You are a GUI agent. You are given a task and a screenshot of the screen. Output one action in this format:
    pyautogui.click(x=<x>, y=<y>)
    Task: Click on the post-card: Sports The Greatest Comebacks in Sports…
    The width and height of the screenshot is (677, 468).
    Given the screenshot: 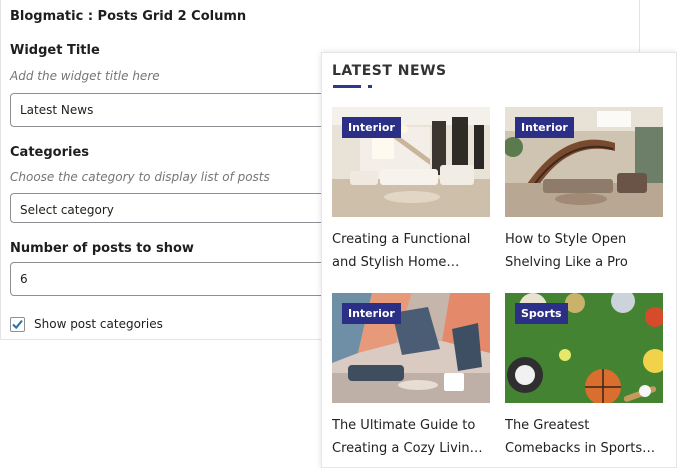 What is the action you would take?
    pyautogui.click(x=584, y=376)
    